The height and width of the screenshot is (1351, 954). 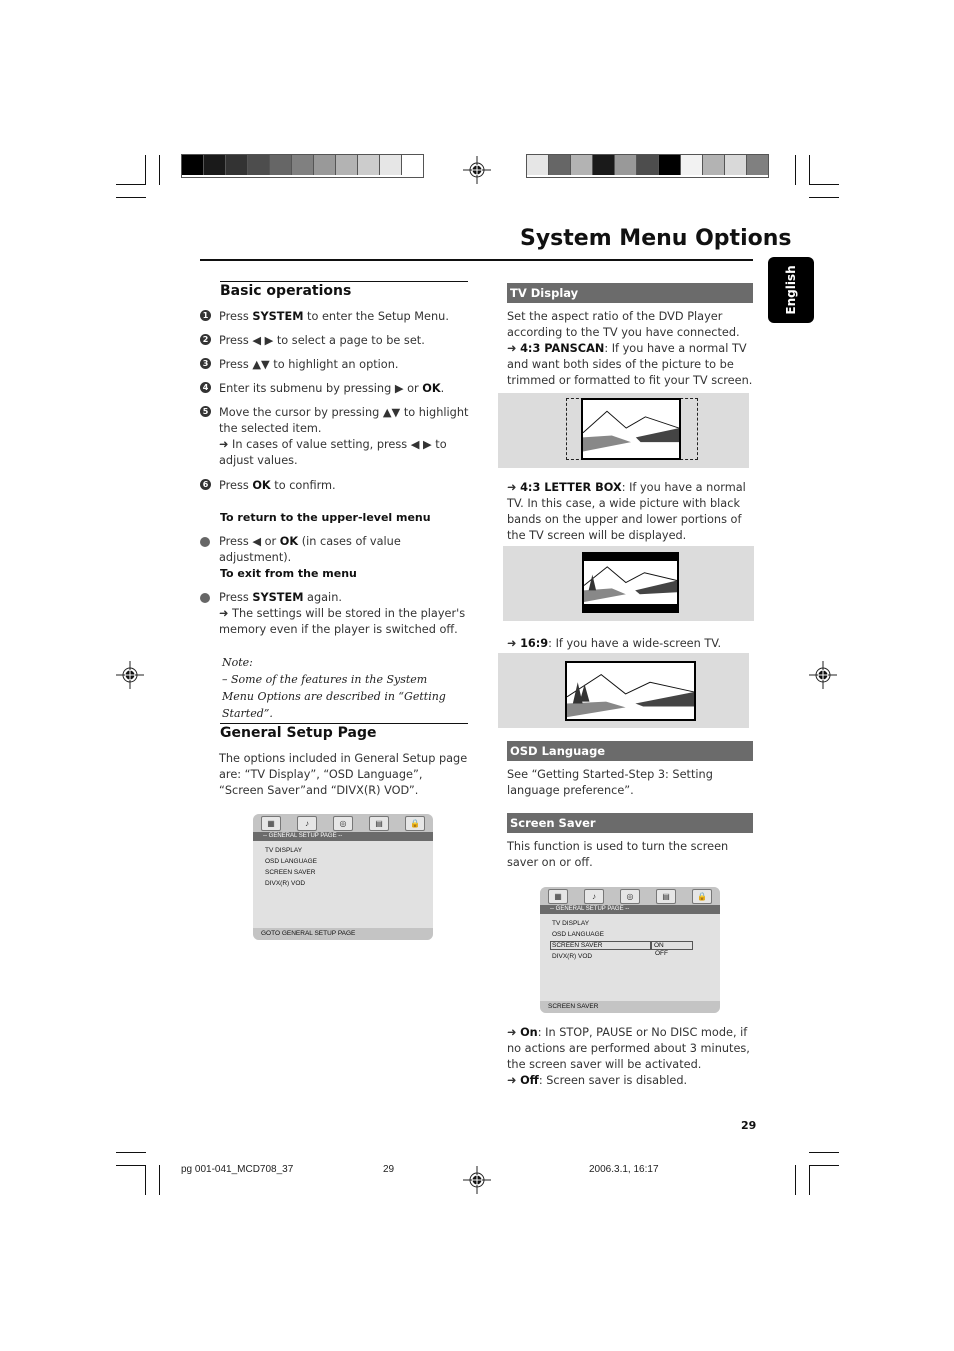 What do you see at coordinates (298, 733) in the screenshot?
I see `general-setup-heading: General Setup Page` at bounding box center [298, 733].